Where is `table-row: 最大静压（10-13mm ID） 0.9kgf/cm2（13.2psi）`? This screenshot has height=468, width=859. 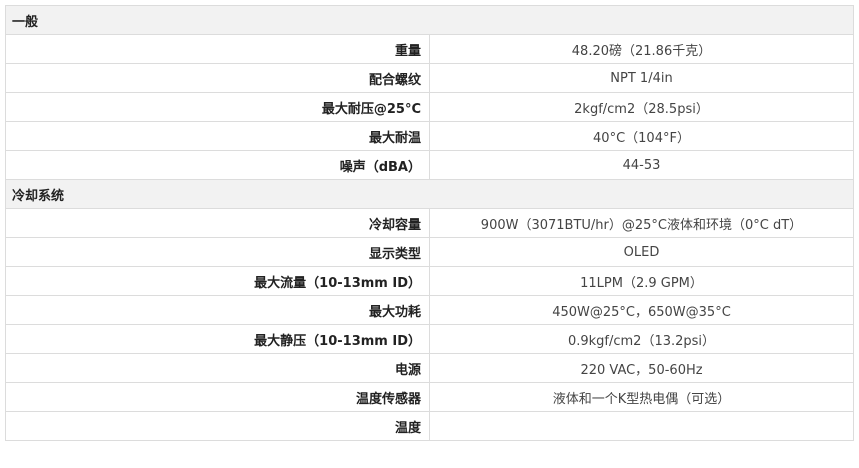
table-row: 最大静压（10-13mm ID） 0.9kgf/cm2（13.2psi） is located at coordinates (429, 339).